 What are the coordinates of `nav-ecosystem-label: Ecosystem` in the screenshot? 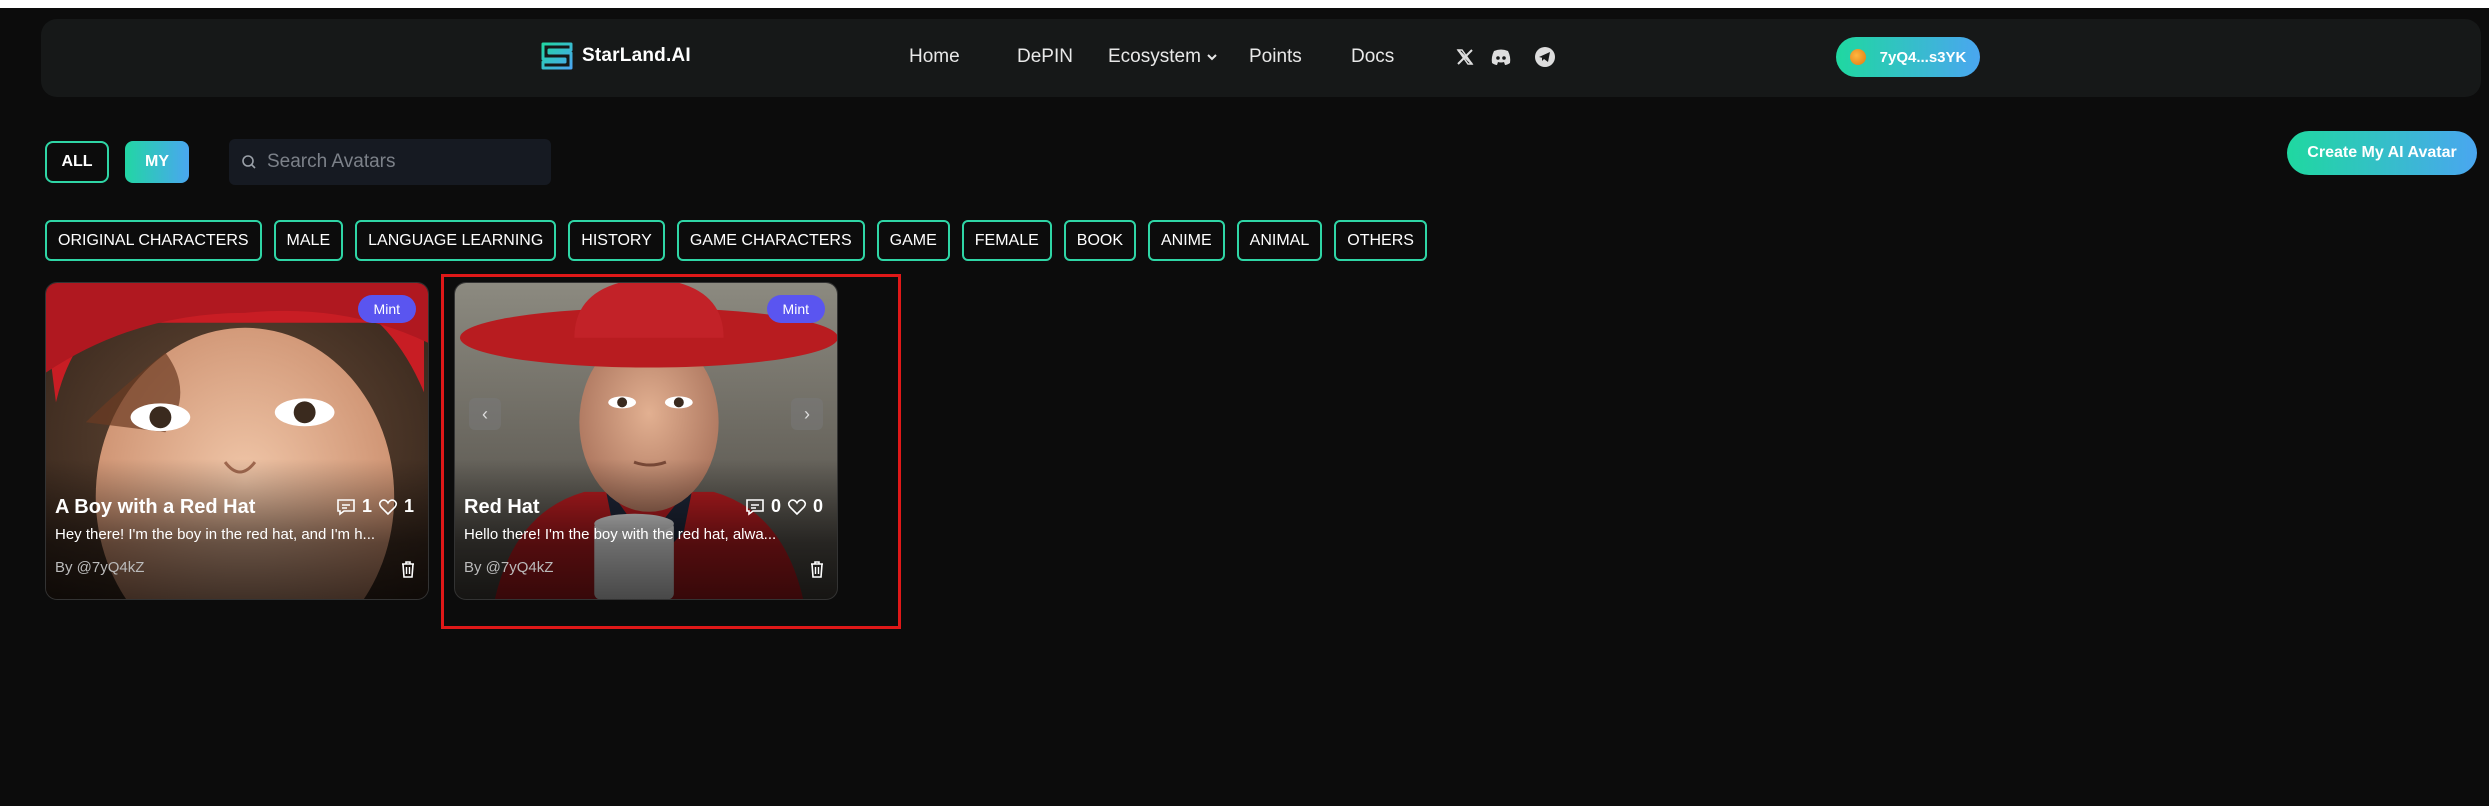 It's located at (1154, 56).